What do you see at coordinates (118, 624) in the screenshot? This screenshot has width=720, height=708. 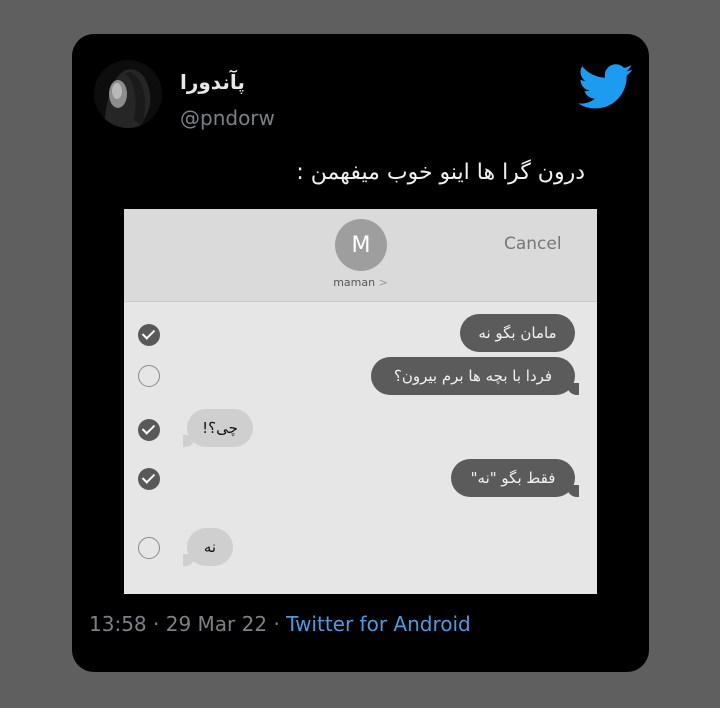 I see `tweet-time: 13:58` at bounding box center [118, 624].